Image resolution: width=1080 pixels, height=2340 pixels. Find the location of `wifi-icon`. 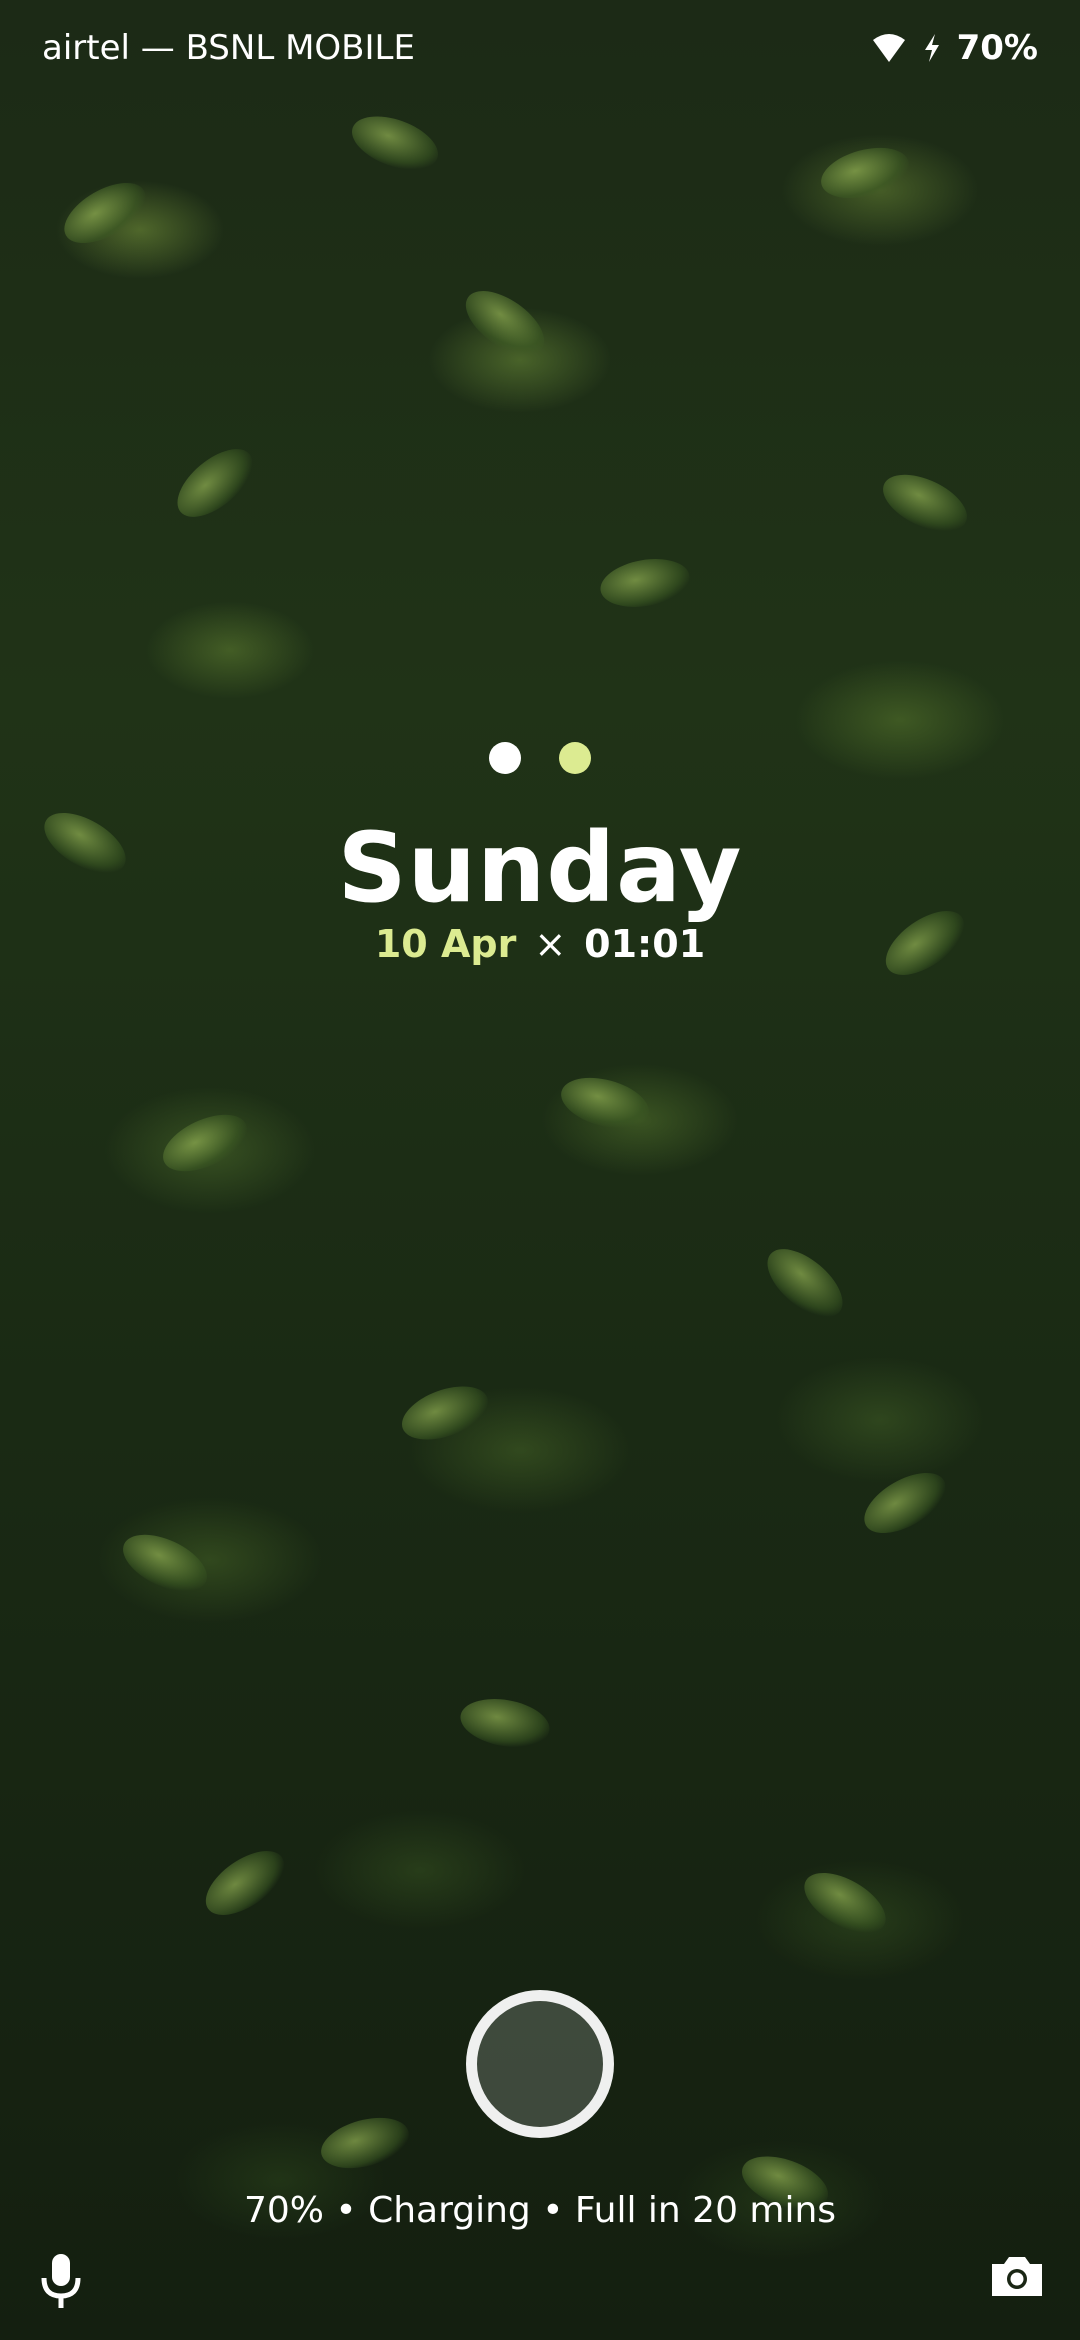

wifi-icon is located at coordinates (889, 48).